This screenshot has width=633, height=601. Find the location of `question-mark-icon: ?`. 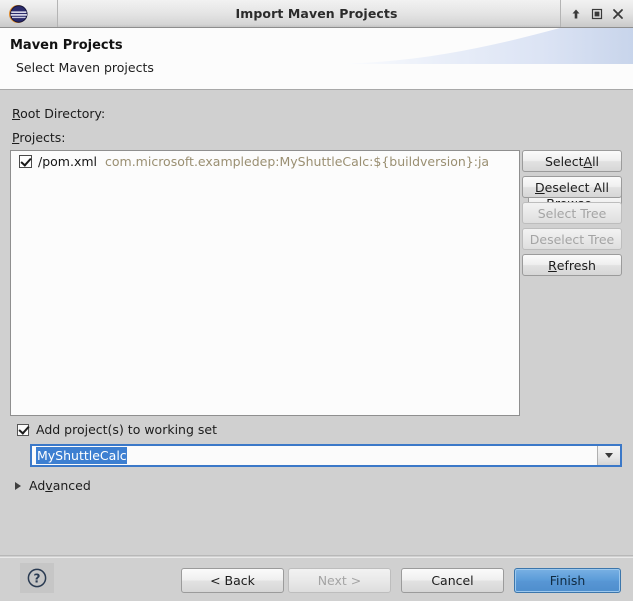

question-mark-icon: ? is located at coordinates (37, 578).